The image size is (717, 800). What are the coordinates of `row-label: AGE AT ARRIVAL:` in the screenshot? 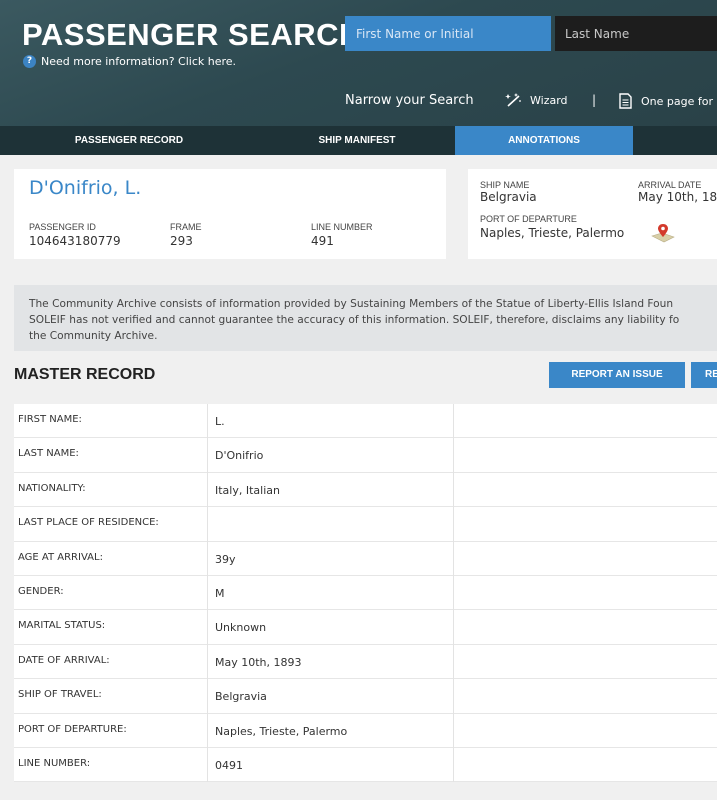 It's located at (60, 557).